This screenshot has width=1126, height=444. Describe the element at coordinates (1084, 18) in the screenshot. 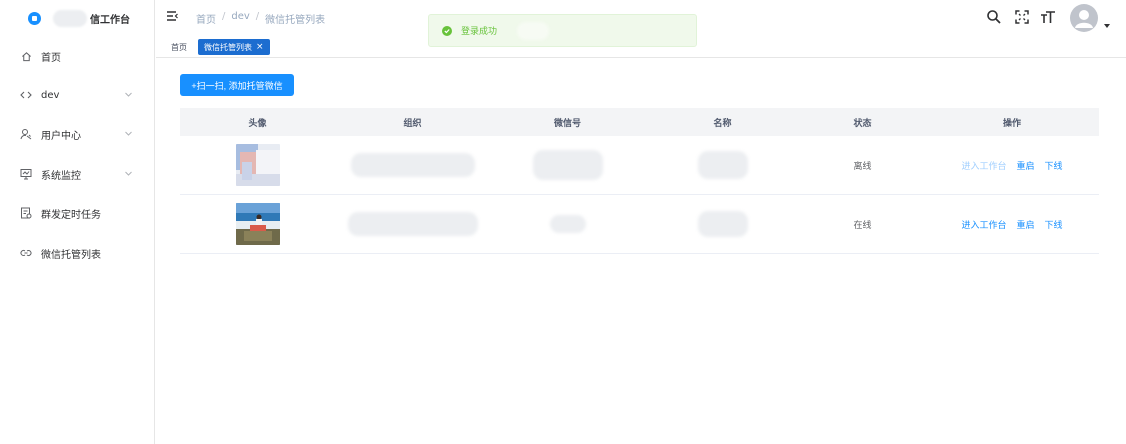

I see `avatar` at that location.